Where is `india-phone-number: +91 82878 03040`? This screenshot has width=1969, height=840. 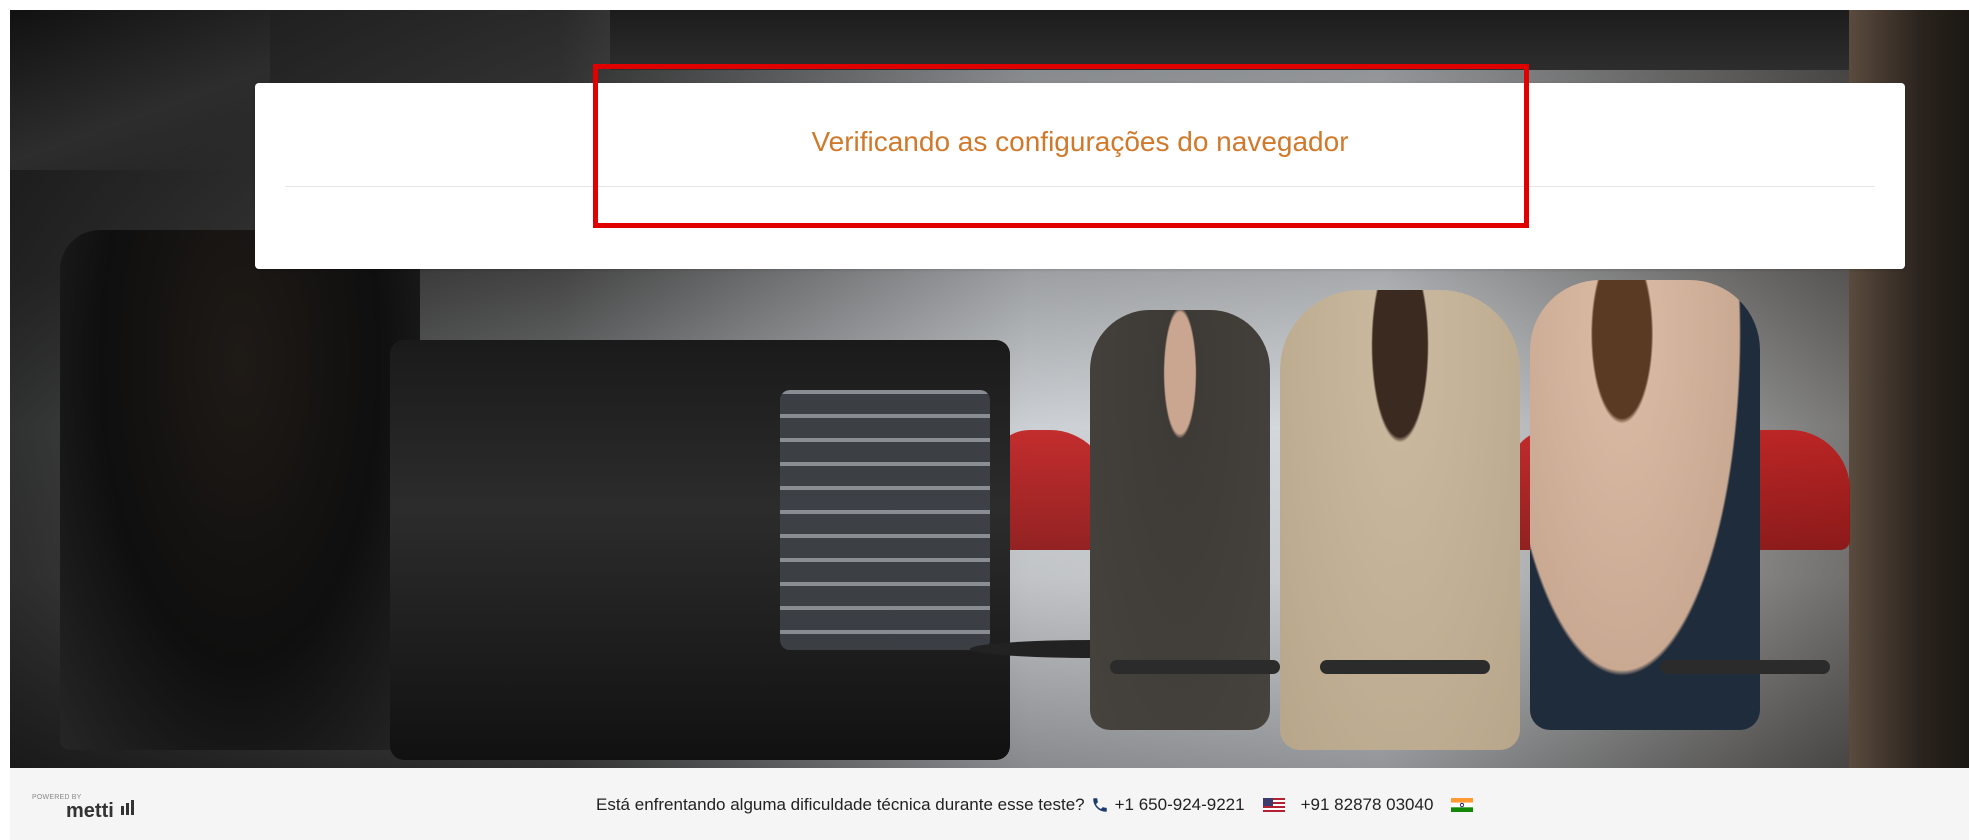 india-phone-number: +91 82878 03040 is located at coordinates (1367, 804).